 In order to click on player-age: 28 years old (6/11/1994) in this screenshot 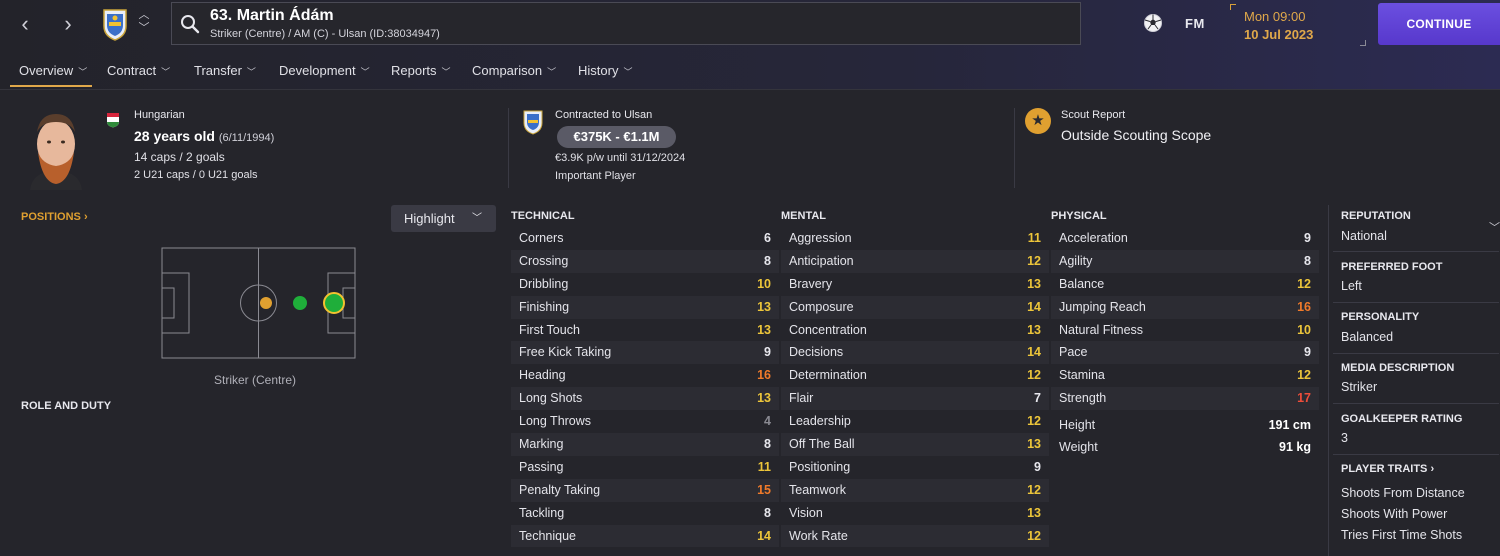, I will do `click(204, 136)`.